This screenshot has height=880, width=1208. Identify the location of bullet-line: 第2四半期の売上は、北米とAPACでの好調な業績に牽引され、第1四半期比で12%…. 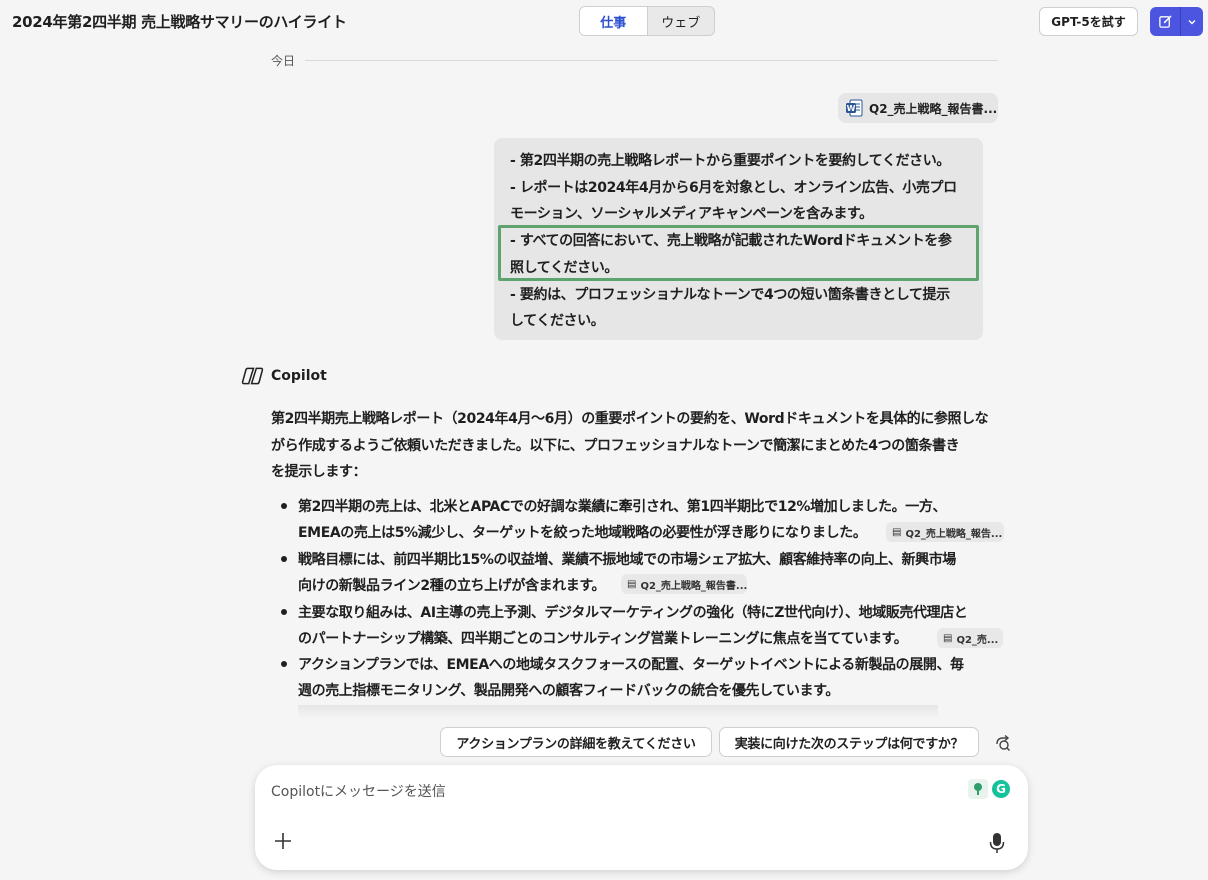
(622, 507).